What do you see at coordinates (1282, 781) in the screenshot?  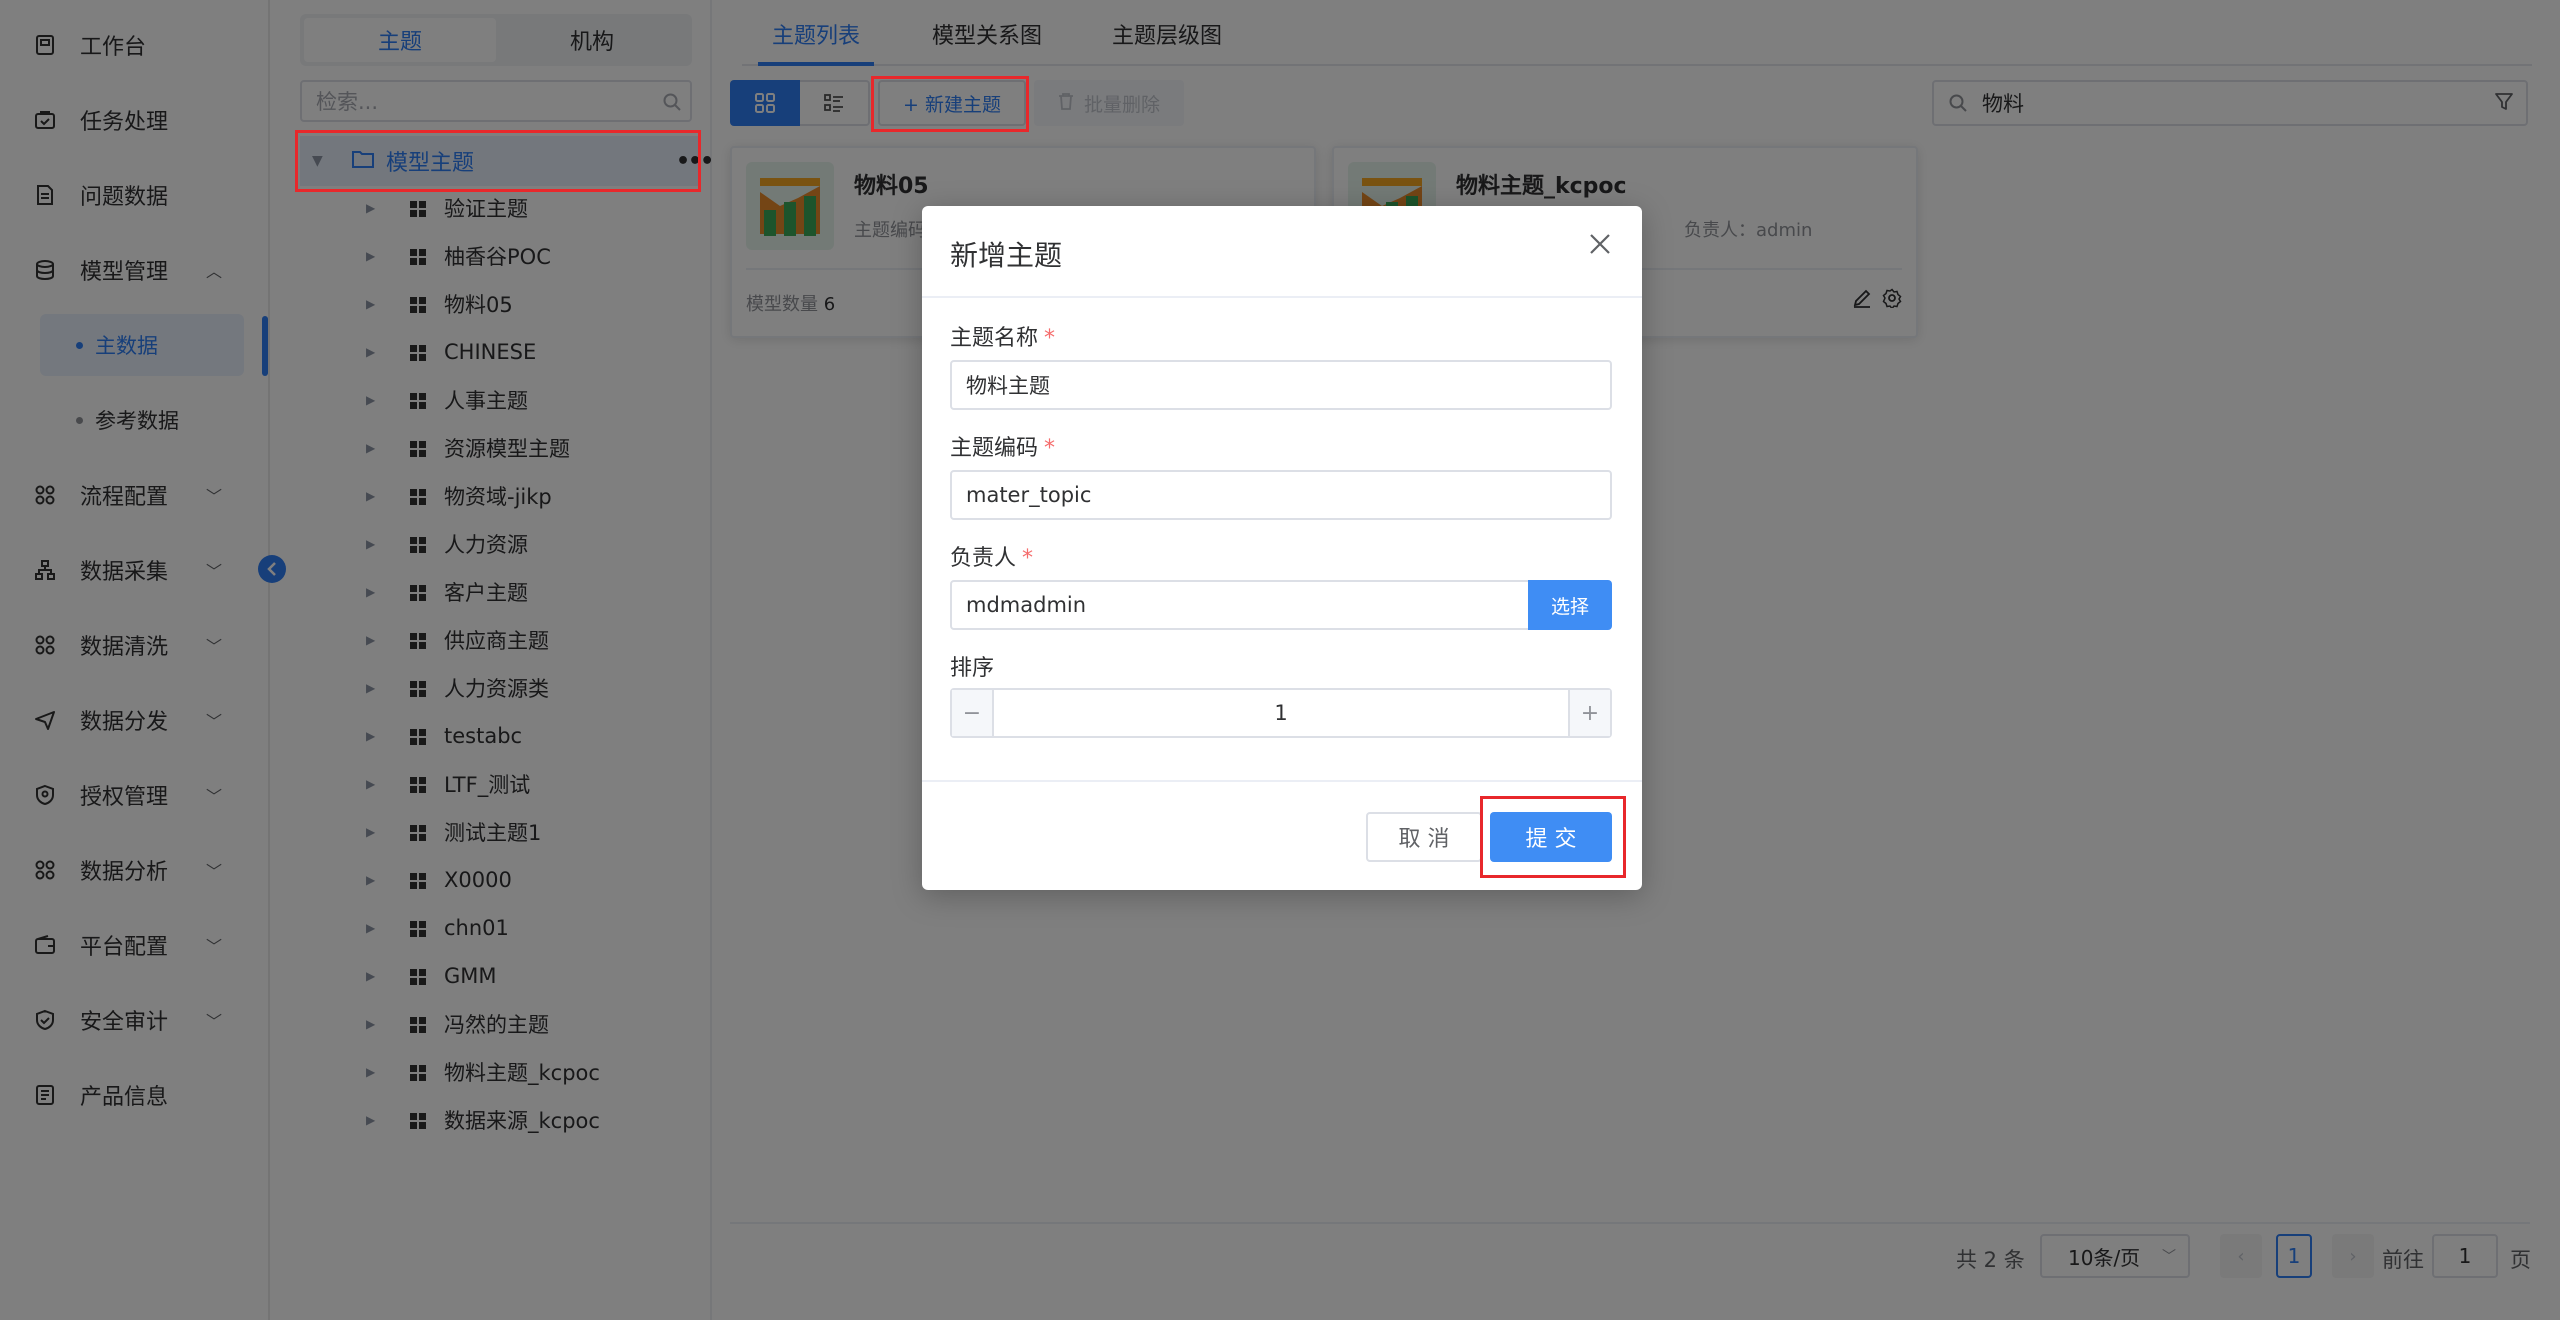 I see `dialog-footer-divider` at bounding box center [1282, 781].